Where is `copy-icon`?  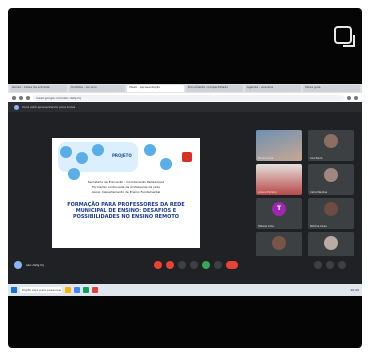 copy-icon is located at coordinates (344, 36).